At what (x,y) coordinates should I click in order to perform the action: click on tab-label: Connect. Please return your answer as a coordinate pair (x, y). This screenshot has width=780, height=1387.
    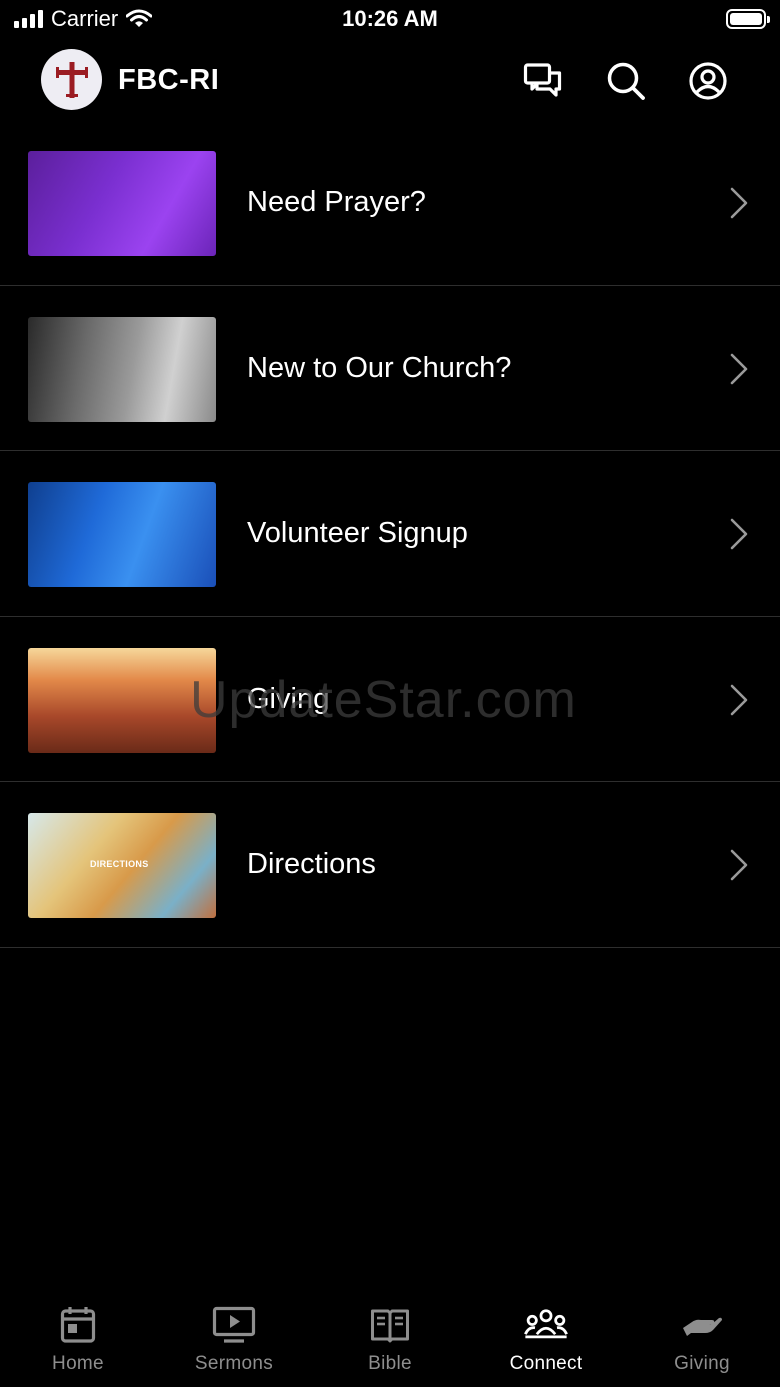
    Looking at the image, I should click on (546, 1363).